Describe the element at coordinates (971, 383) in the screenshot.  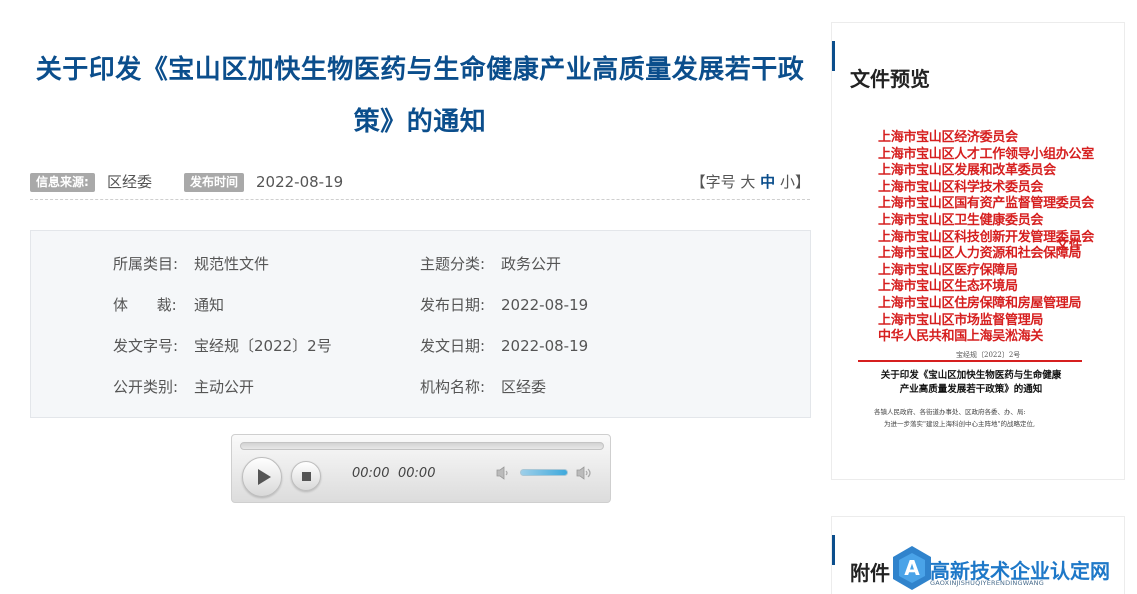
I see `document-title: 关于印发《宝山区加快生物医药与生命健康 产业高质量发展若干政策》的通知` at that location.